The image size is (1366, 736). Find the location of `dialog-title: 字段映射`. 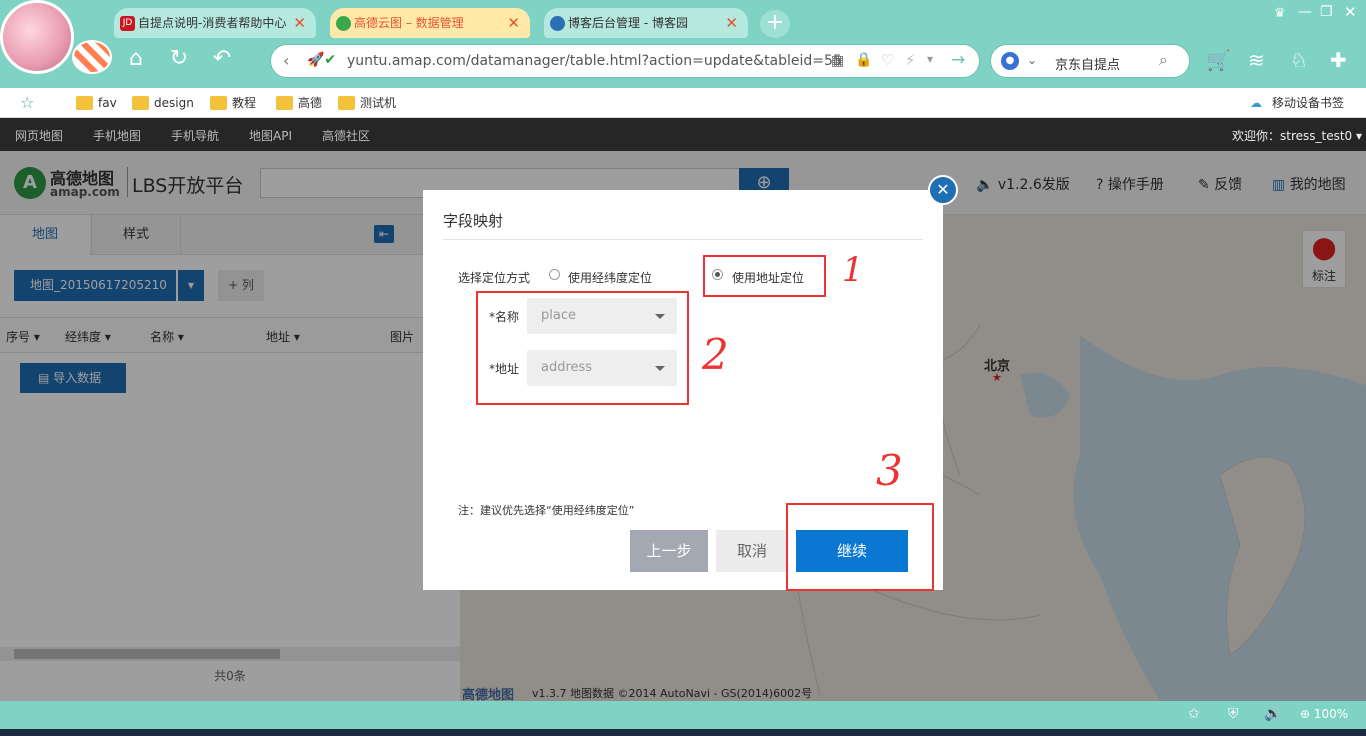

dialog-title: 字段映射 is located at coordinates (473, 221).